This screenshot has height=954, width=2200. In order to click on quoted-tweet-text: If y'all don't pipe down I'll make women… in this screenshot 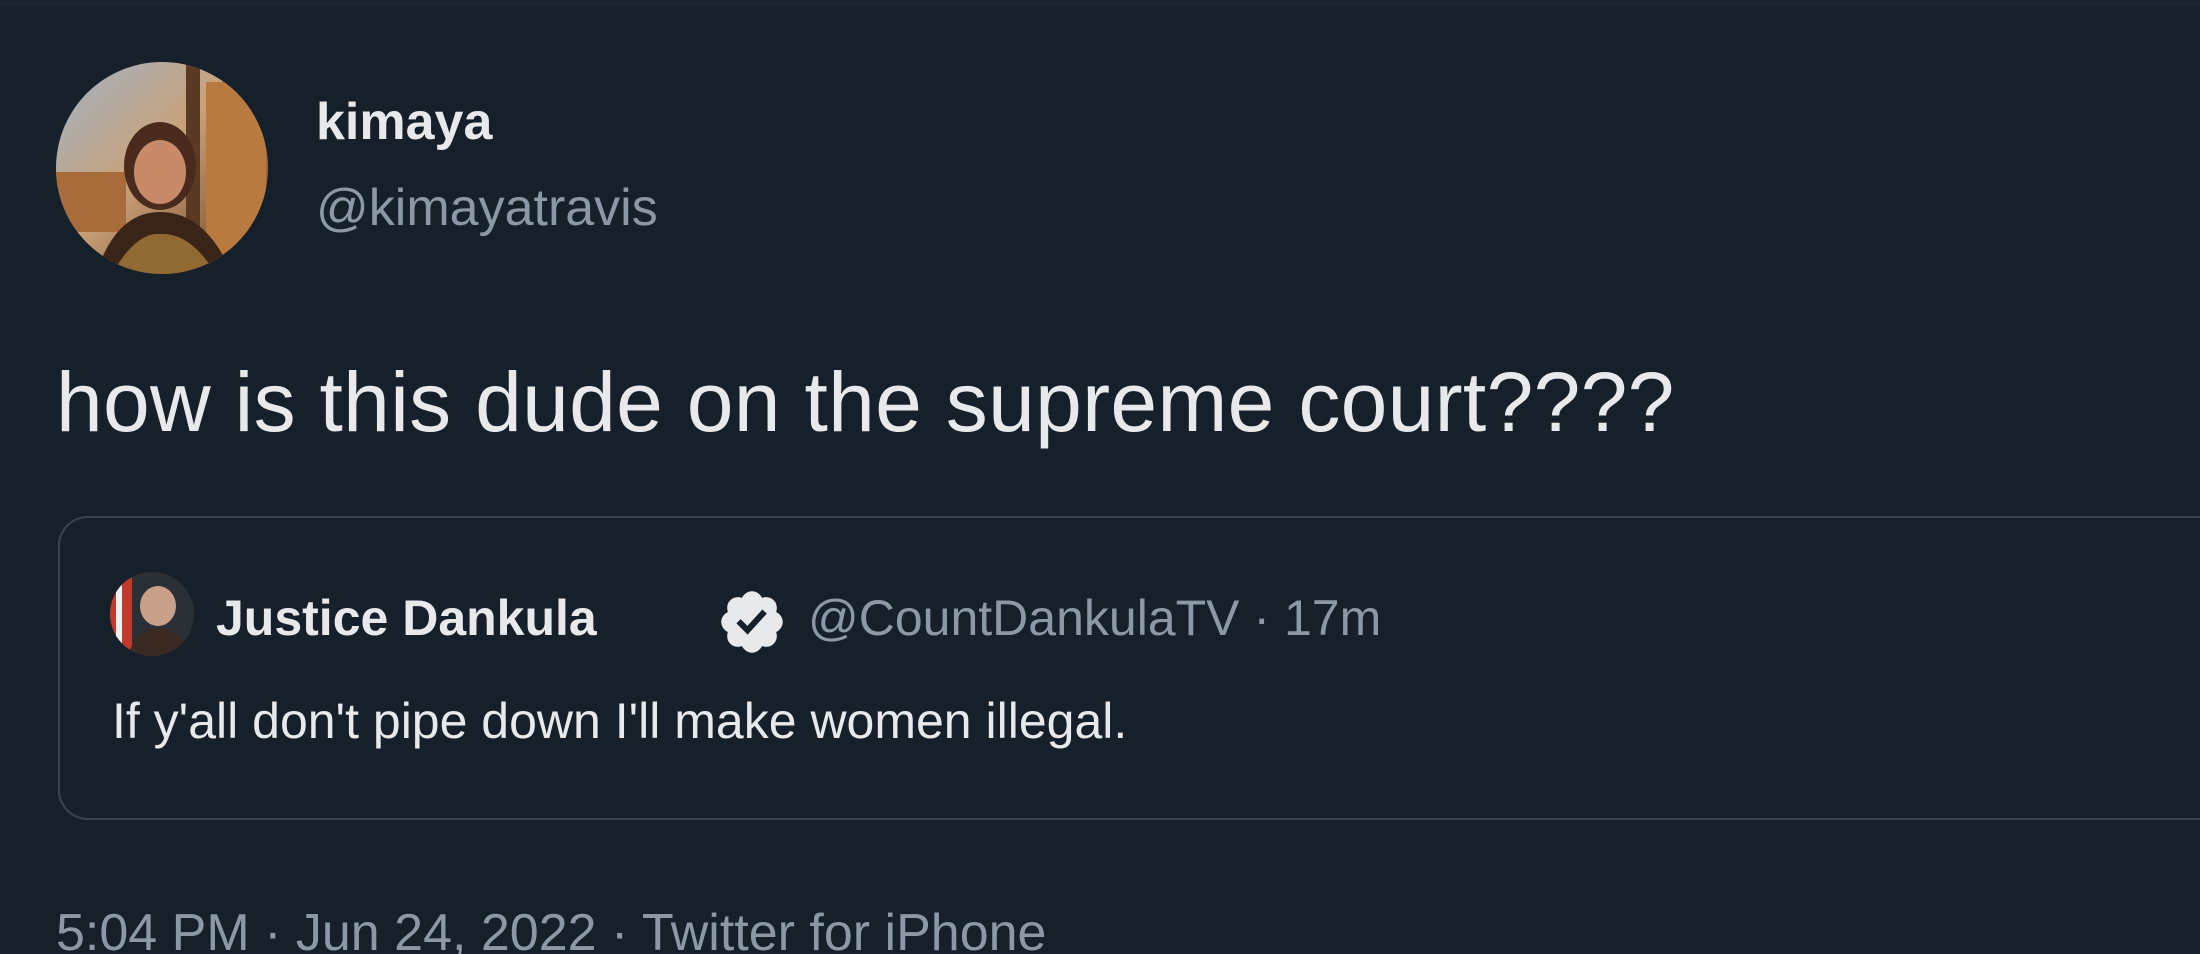, I will do `click(620, 721)`.